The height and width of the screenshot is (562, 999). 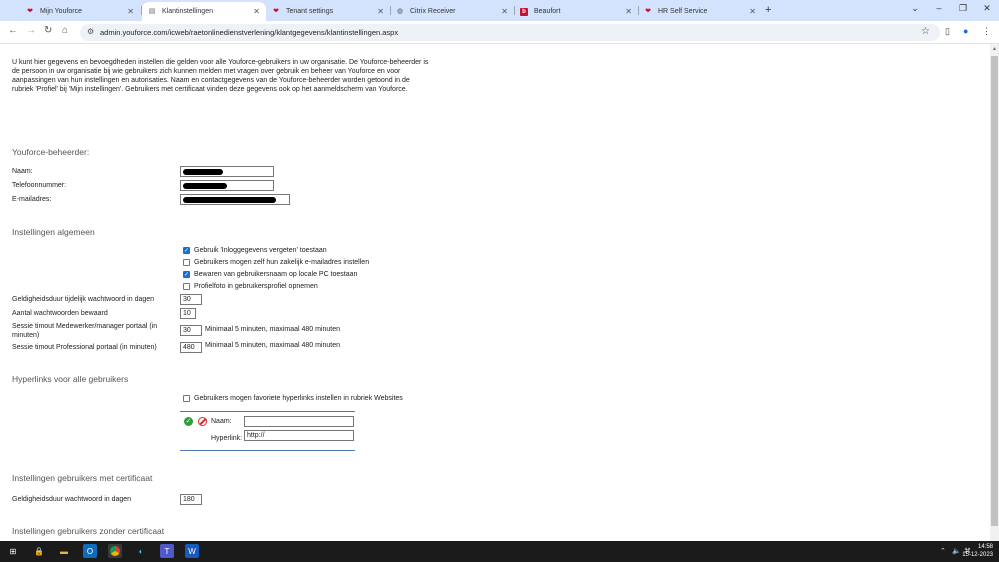 What do you see at coordinates (499, 551) in the screenshot?
I see `windows-taskbar: ⊞ 🔒 ▬ O ◐ T W ⌃ 🔈 ⌘ 14:58 15-12-2023` at bounding box center [499, 551].